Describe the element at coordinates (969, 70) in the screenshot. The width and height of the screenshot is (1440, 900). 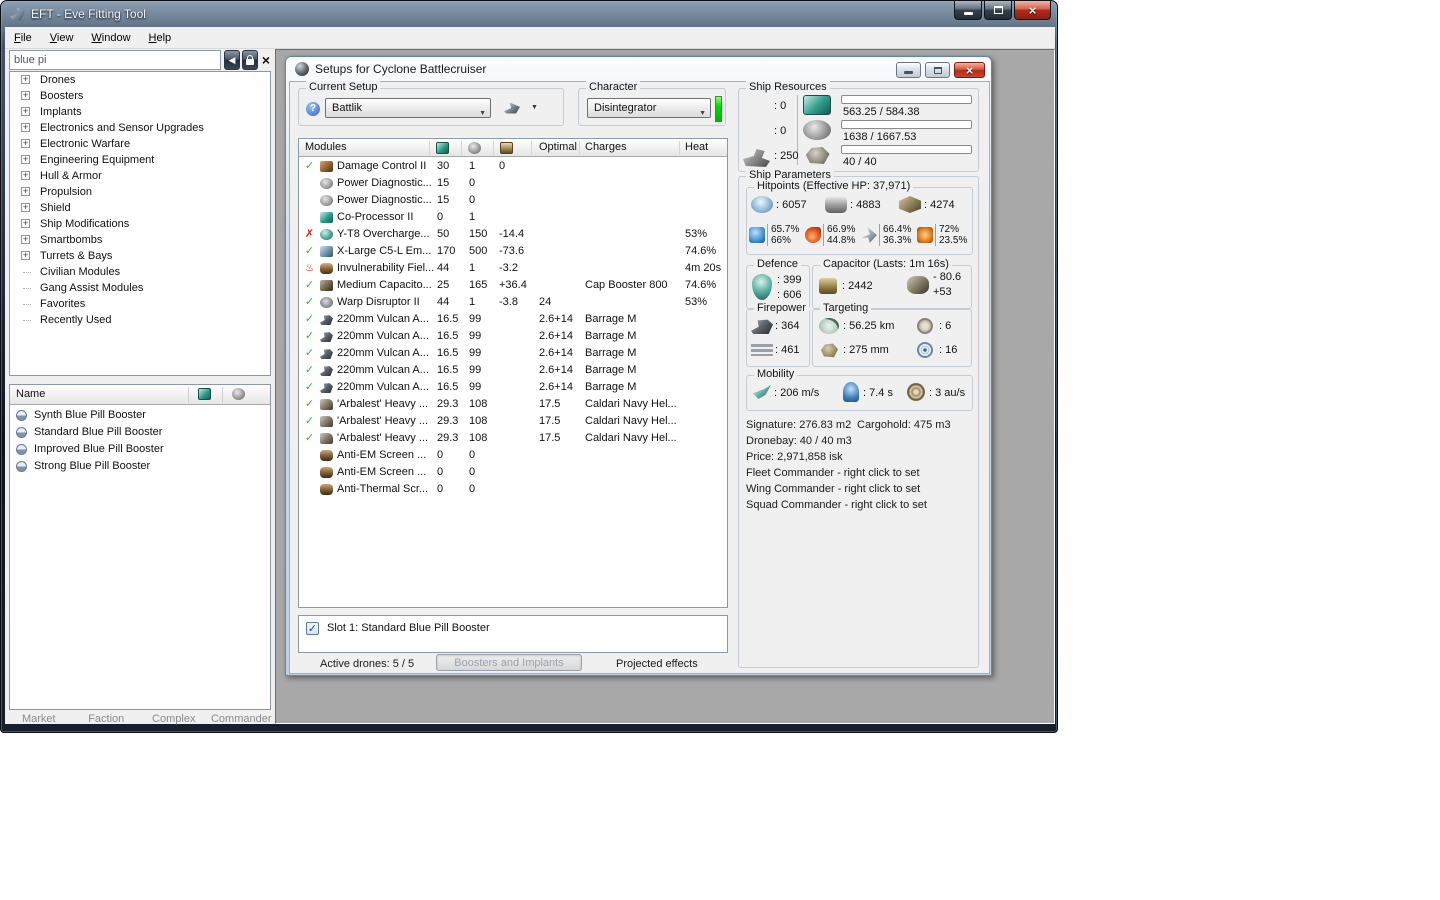
I see `setup-close-button: ×` at that location.